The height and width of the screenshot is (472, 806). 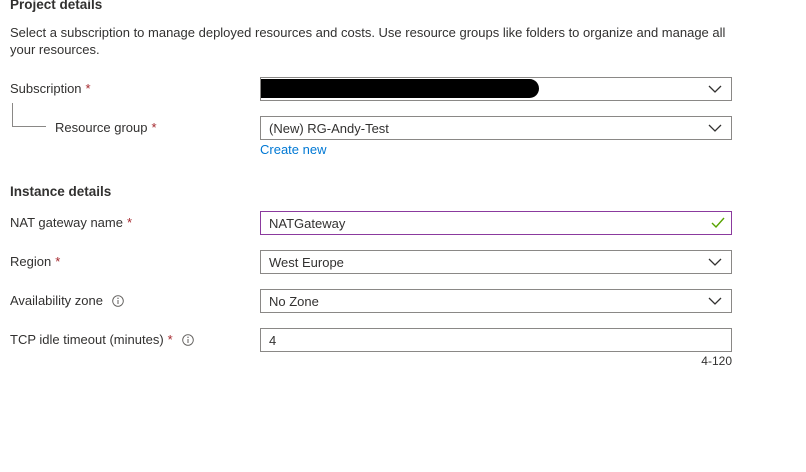 I want to click on nat-gateway-name-value: NATGateway, so click(x=307, y=223).